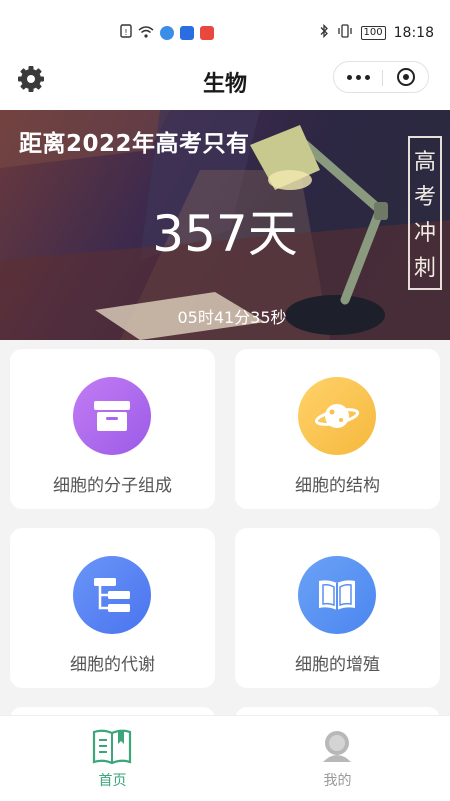 The image size is (450, 801). What do you see at coordinates (146, 33) in the screenshot?
I see `wifi-icon` at bounding box center [146, 33].